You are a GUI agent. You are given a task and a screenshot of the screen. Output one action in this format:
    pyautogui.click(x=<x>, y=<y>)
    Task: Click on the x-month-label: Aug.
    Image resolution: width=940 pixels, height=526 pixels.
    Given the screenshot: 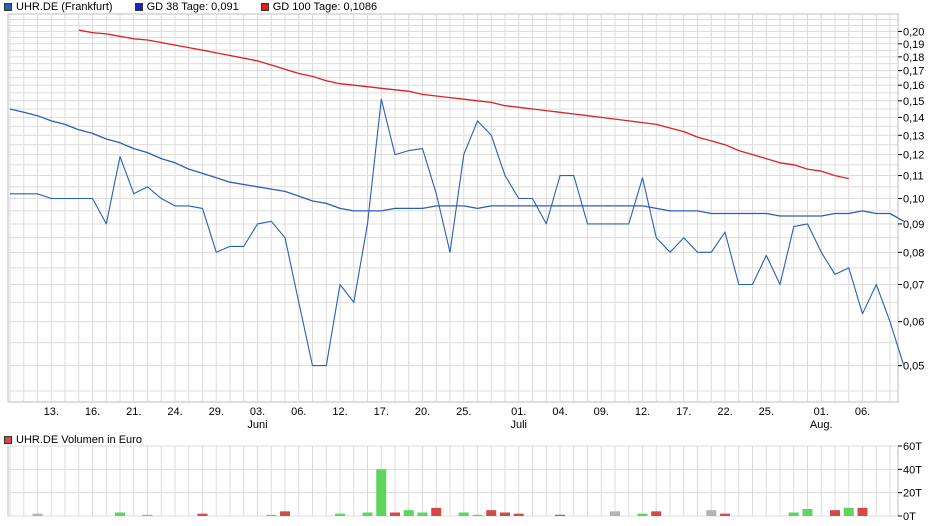 What is the action you would take?
    pyautogui.click(x=821, y=425)
    